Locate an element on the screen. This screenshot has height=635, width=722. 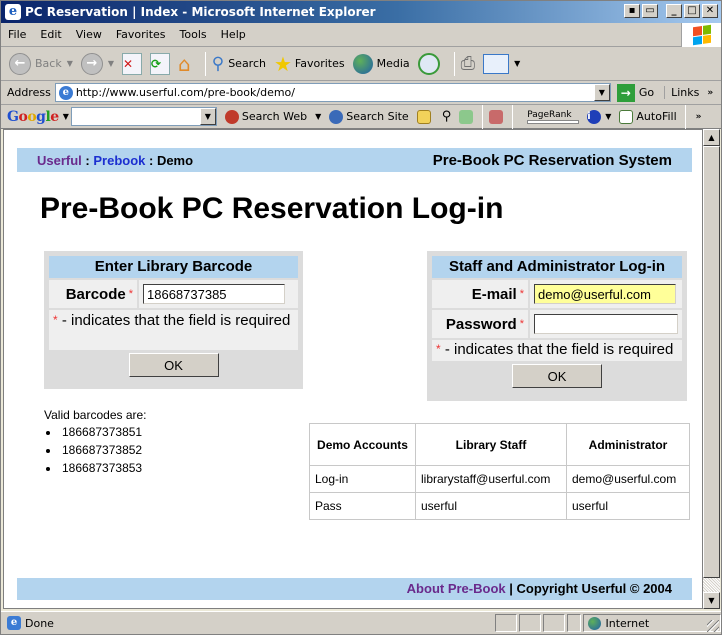
status-panel is located at coordinates (530, 623).